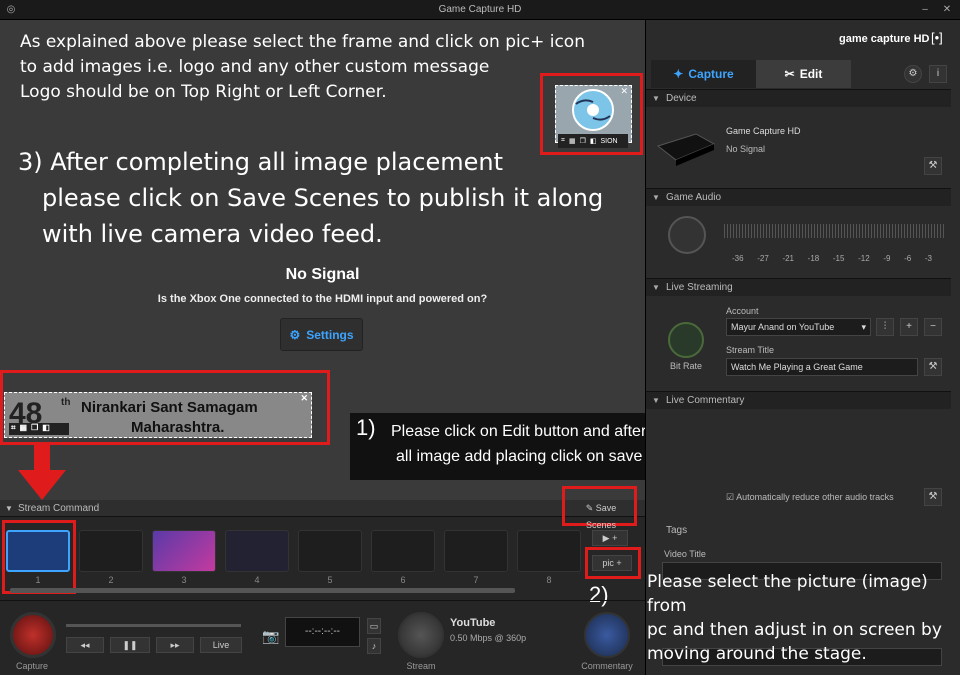 This screenshot has width=960, height=675. What do you see at coordinates (175, 645) in the screenshot?
I see `fast-forward-icon: ▸▸` at bounding box center [175, 645].